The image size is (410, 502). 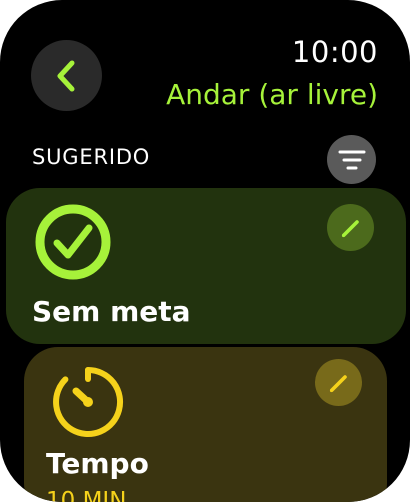 I want to click on workout-goal-value: 10 MIN, so click(x=86, y=495).